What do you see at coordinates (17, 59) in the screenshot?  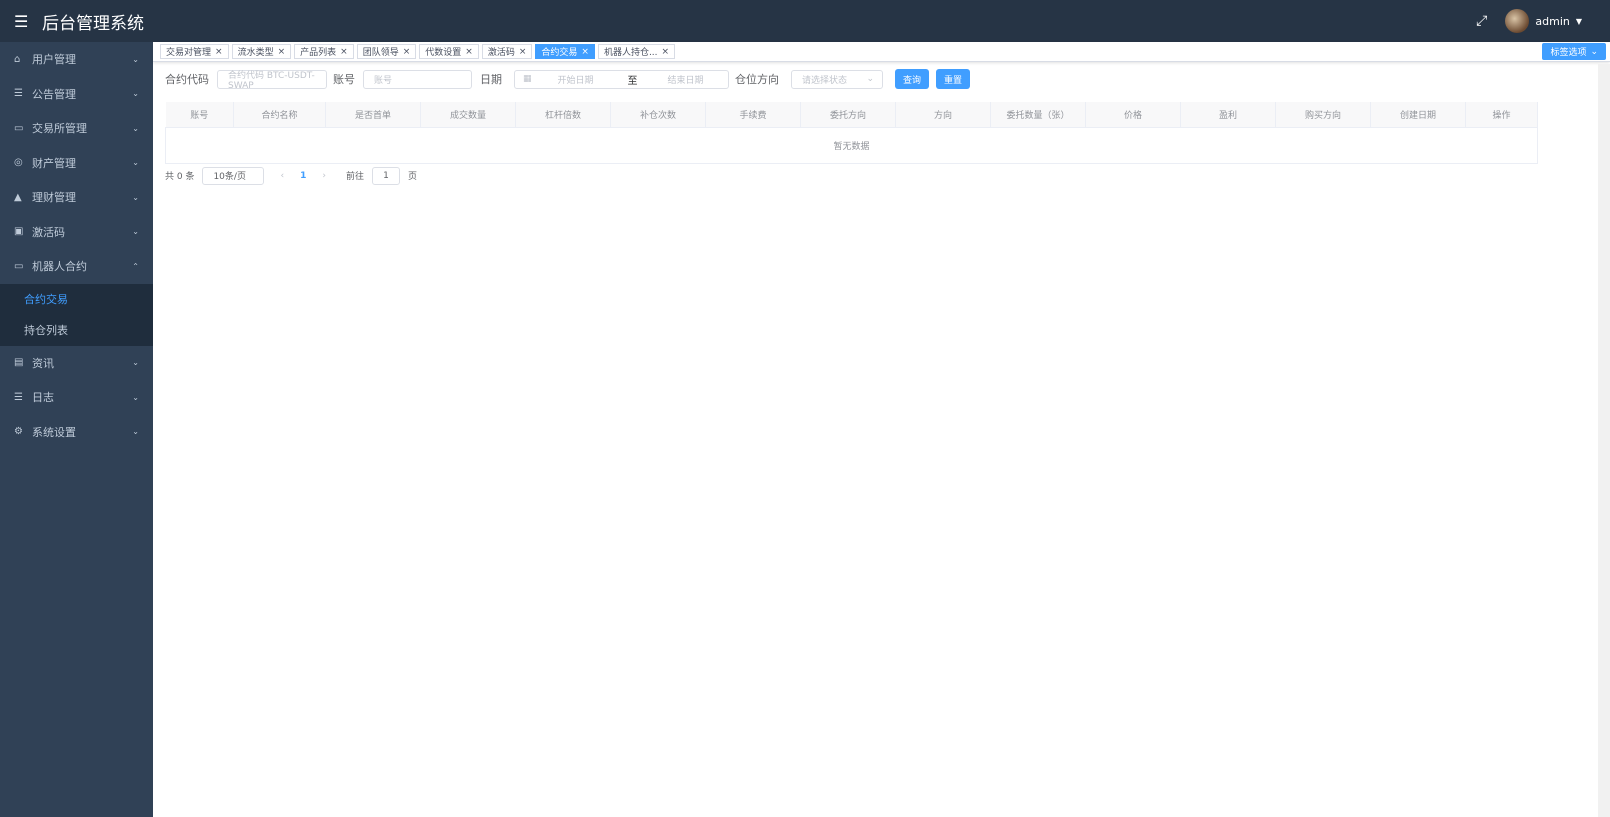 I see `home-icon: ⌂` at bounding box center [17, 59].